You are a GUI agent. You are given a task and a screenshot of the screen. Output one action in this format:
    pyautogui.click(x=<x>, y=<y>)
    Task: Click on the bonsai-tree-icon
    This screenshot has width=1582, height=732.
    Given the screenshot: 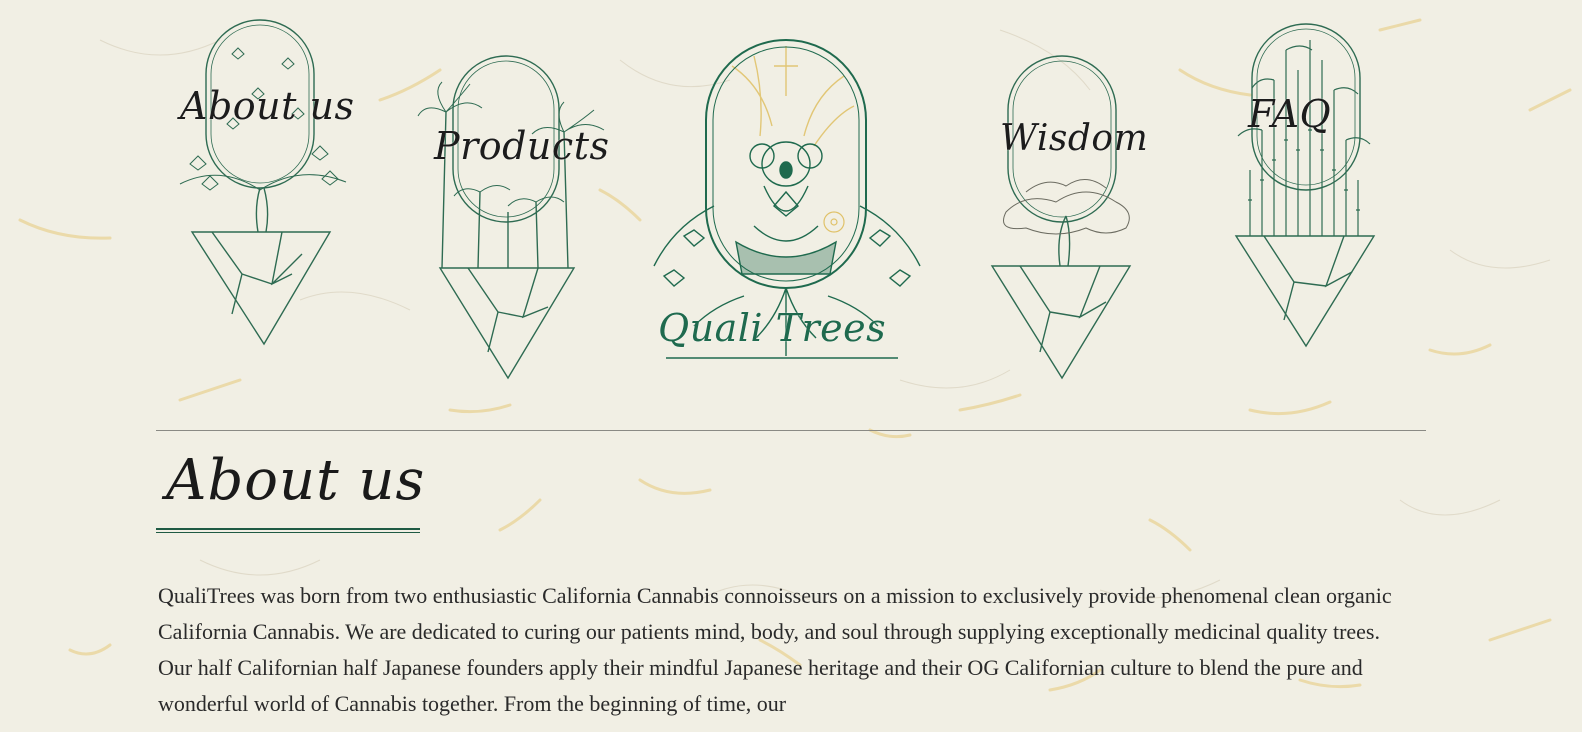 What is the action you would take?
    pyautogui.click(x=1061, y=217)
    